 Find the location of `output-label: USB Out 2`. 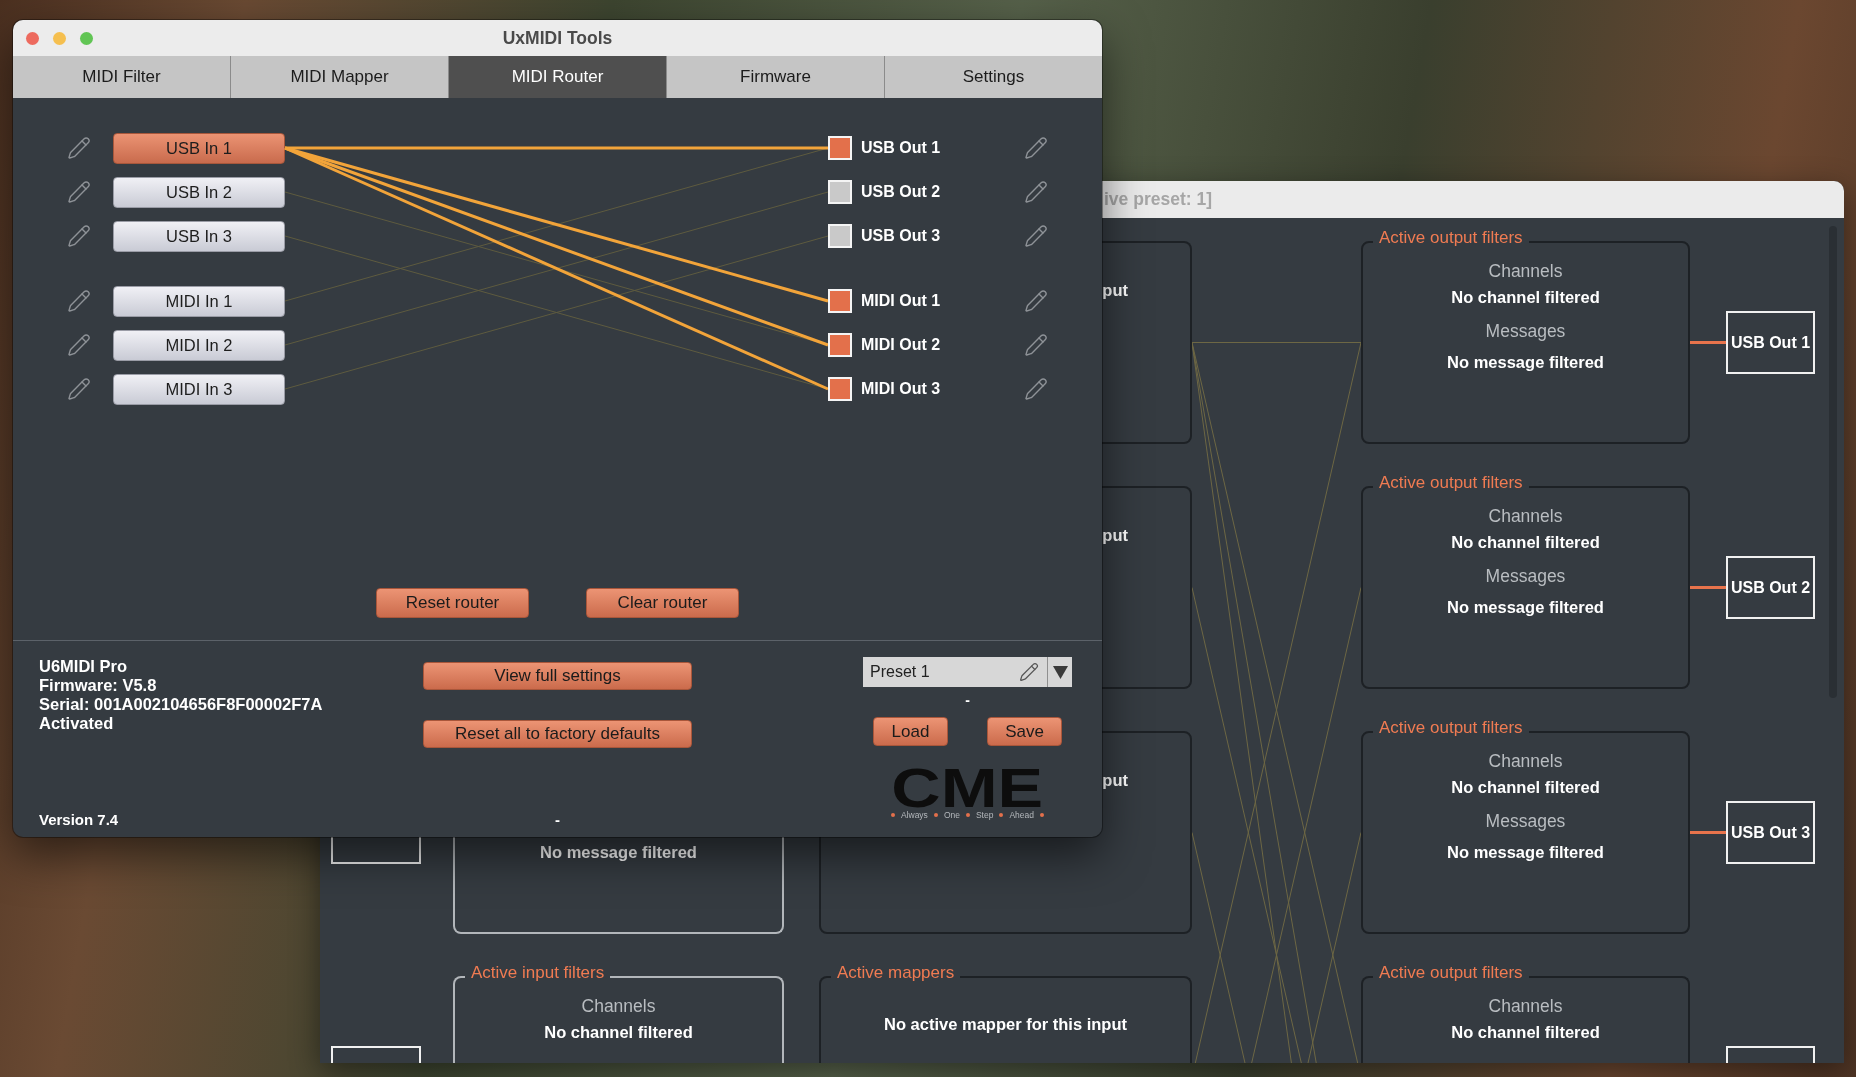

output-label: USB Out 2 is located at coordinates (901, 192).